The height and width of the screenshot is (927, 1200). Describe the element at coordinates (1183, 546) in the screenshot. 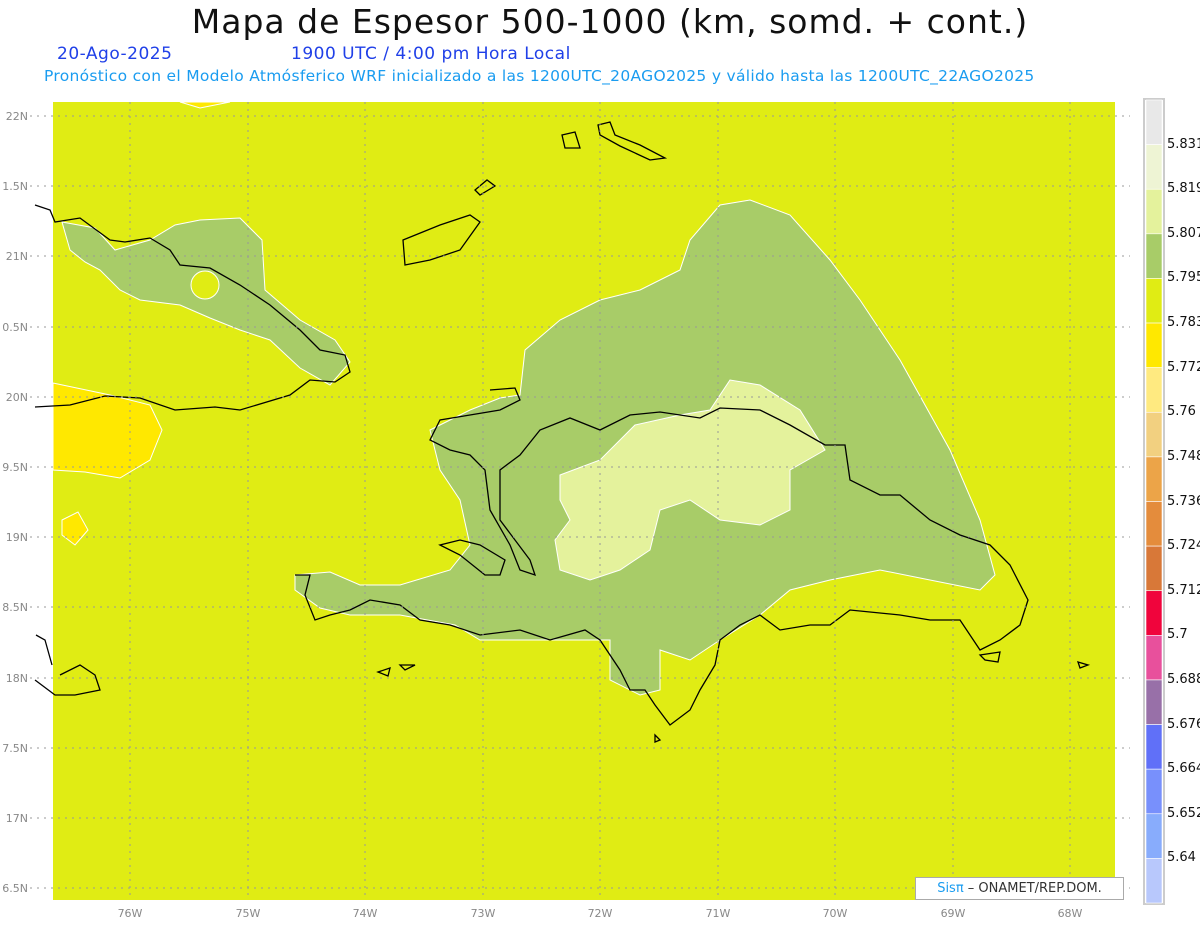

I see `colorbar-label: 5.724` at that location.